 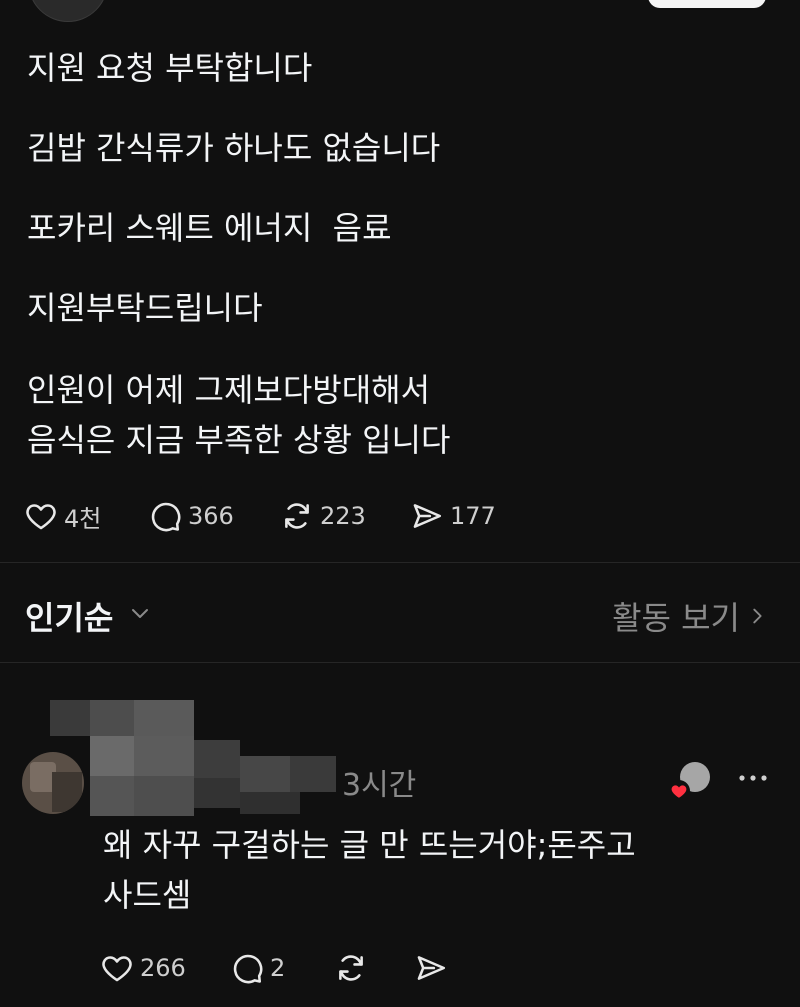 I want to click on comment-body: 왜 자꾸 구걸하는 글 만 뜨는거야;돈주고 사드셈, so click(x=433, y=870).